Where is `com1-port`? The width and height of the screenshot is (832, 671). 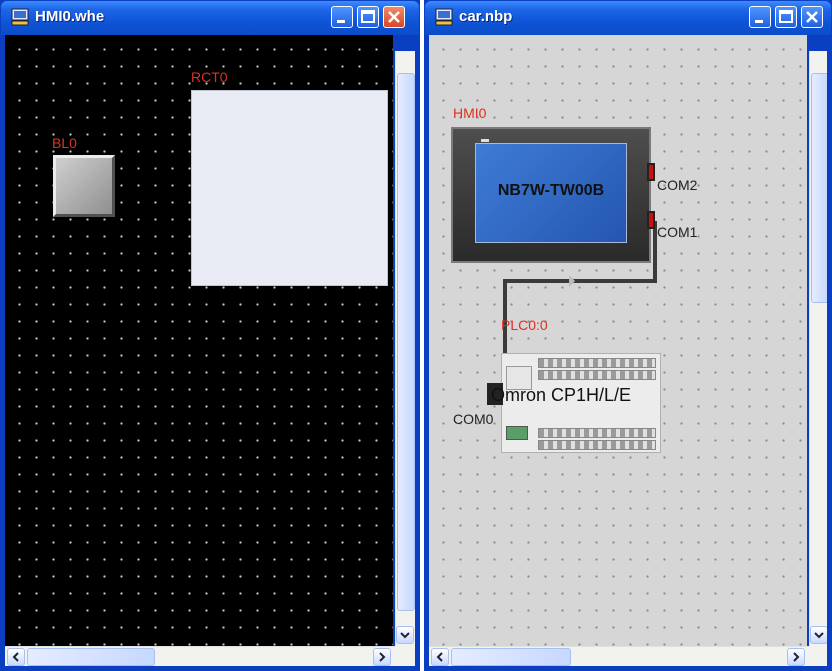
com1-port is located at coordinates (651, 220).